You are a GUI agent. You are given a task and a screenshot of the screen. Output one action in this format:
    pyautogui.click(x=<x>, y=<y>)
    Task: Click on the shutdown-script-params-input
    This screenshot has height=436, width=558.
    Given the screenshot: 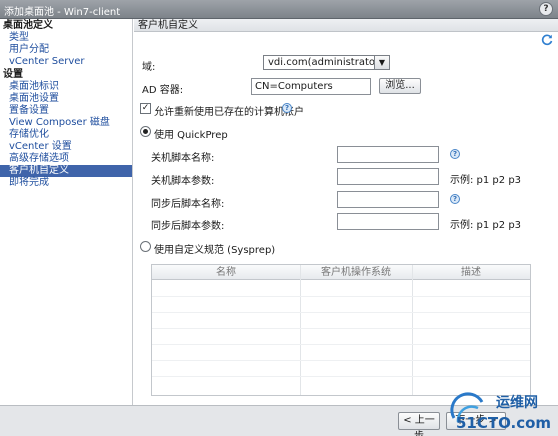 What is the action you would take?
    pyautogui.click(x=388, y=176)
    